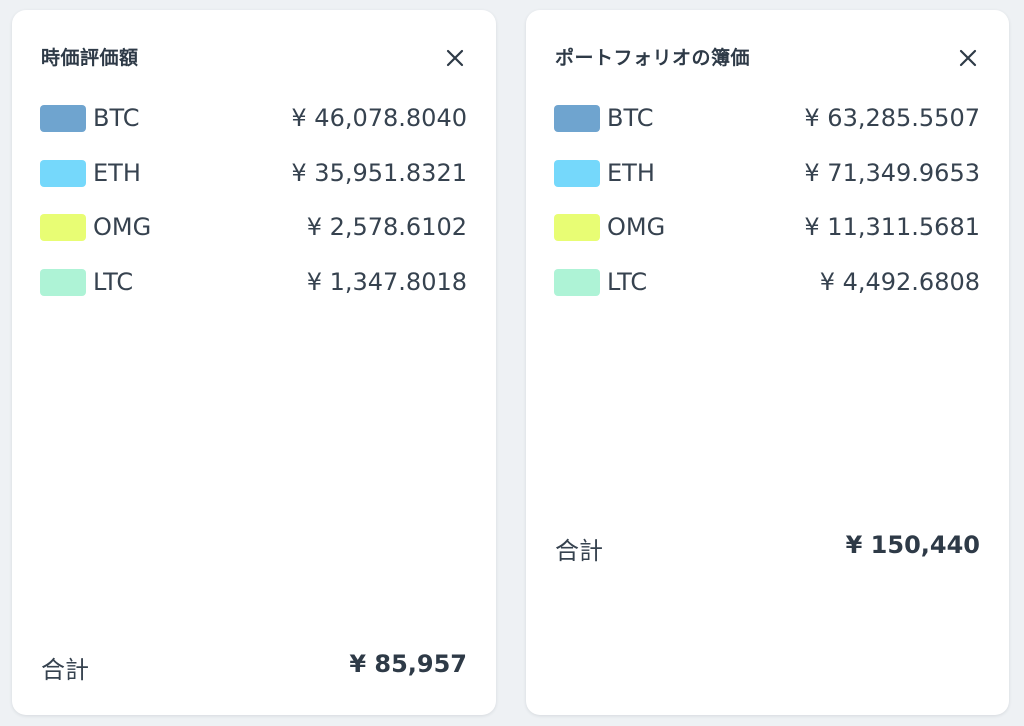 This screenshot has height=726, width=1024. Describe the element at coordinates (408, 664) in the screenshot. I see `total-value: ¥ 85,957` at that location.